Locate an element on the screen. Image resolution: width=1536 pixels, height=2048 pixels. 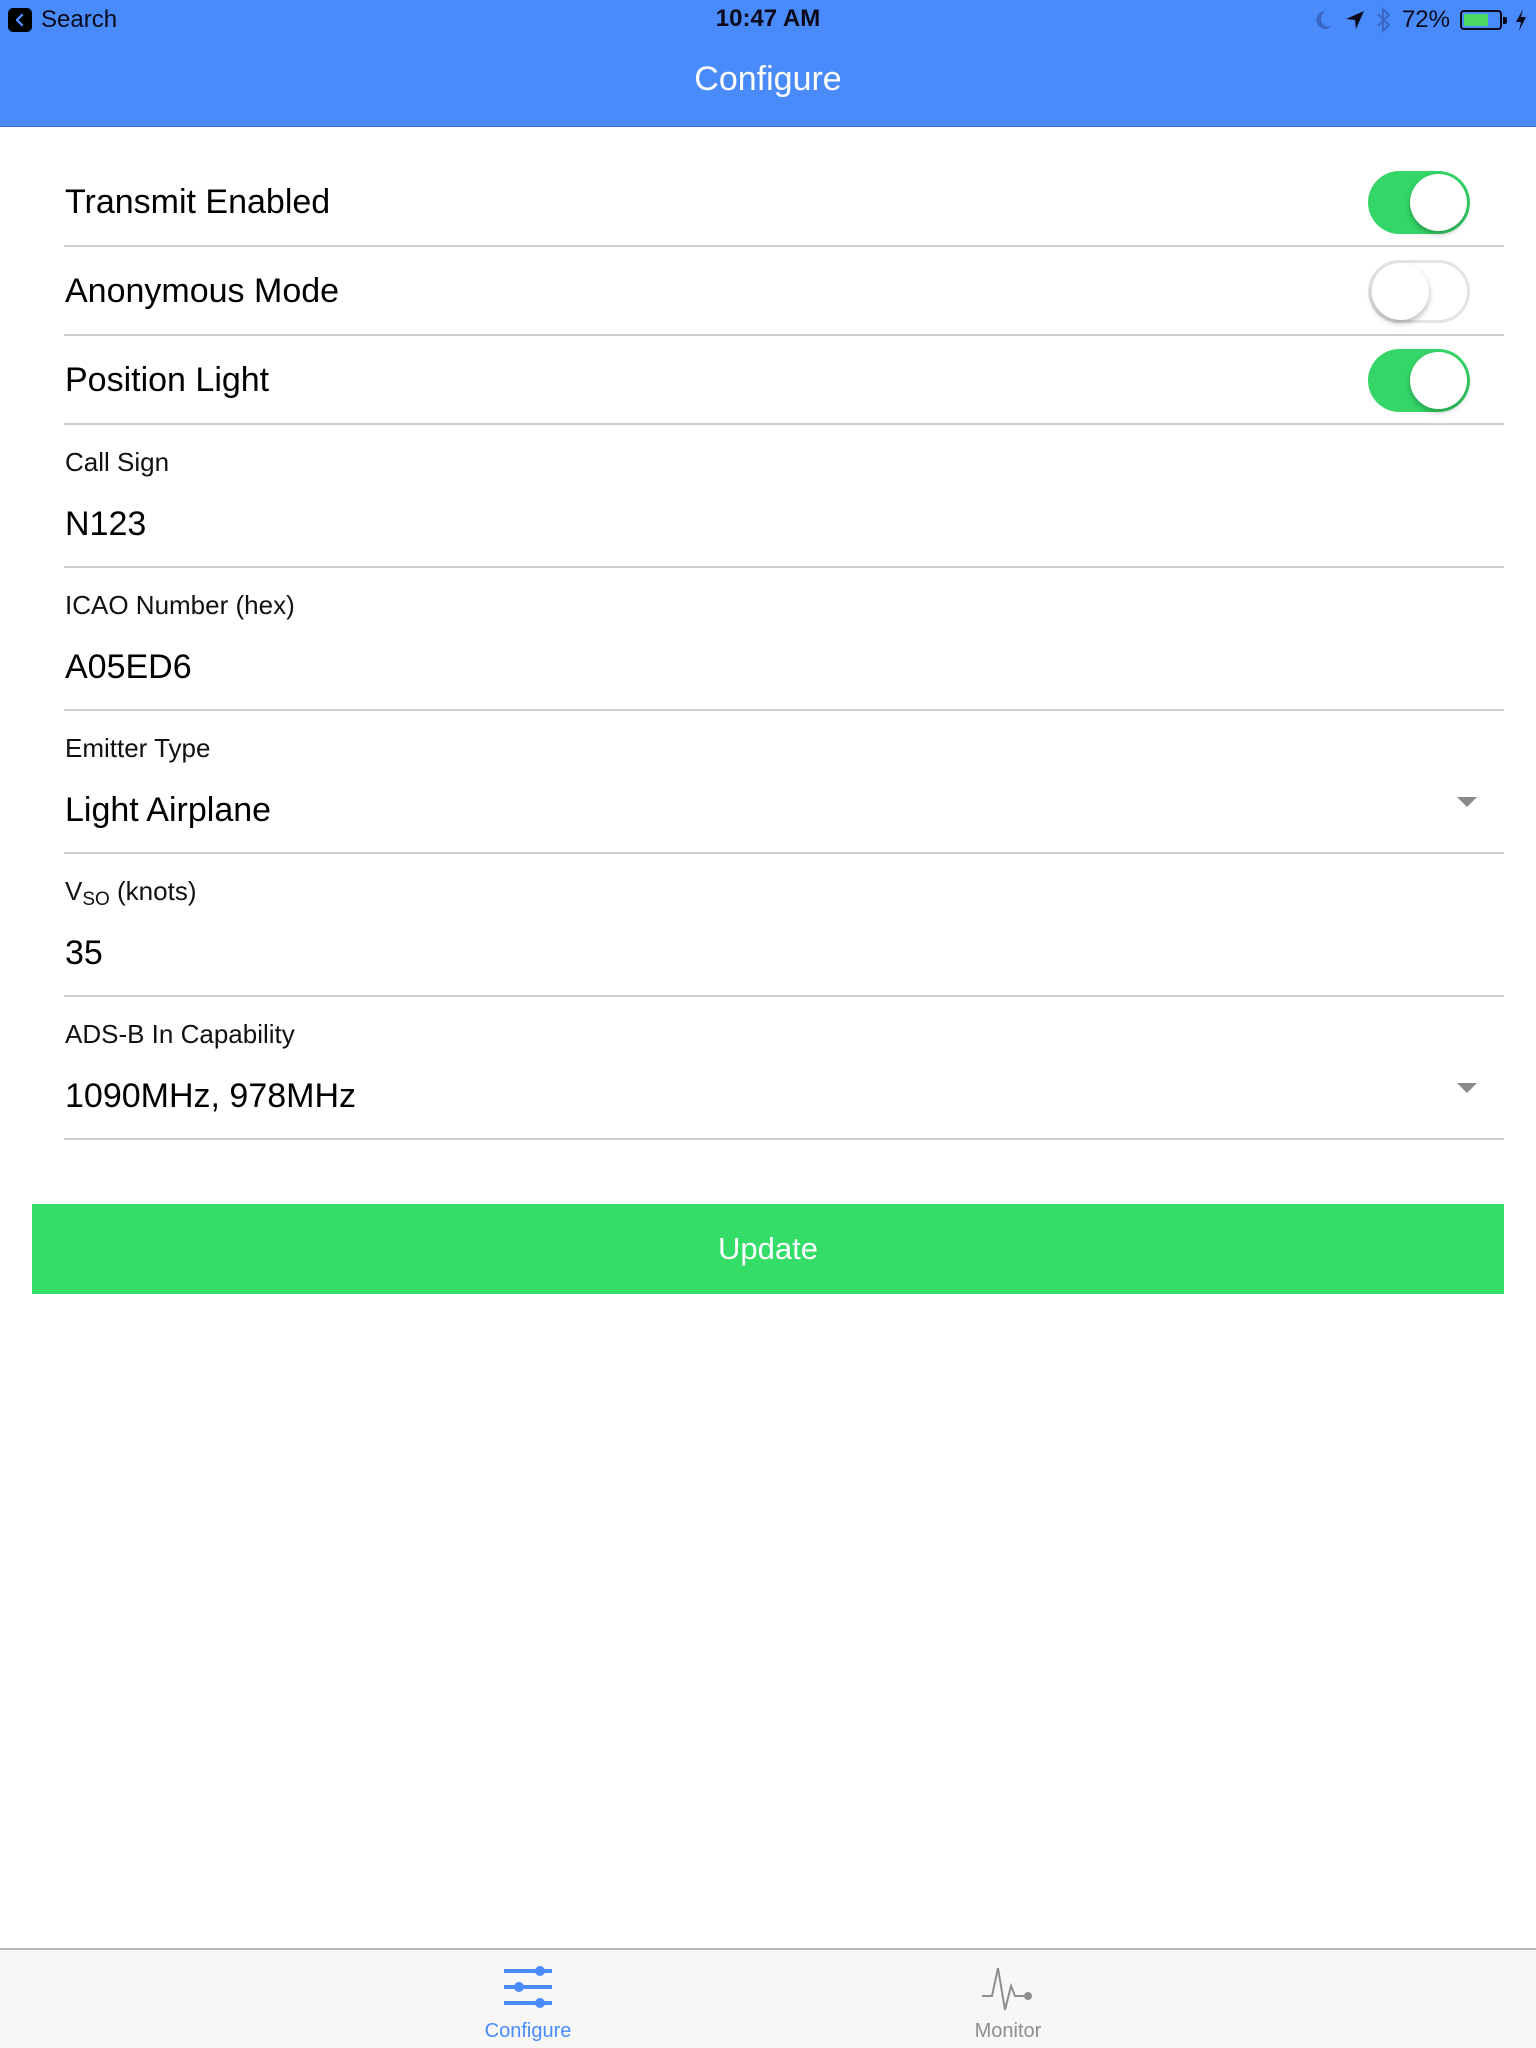
anonymous-mode-switch is located at coordinates (1419, 291).